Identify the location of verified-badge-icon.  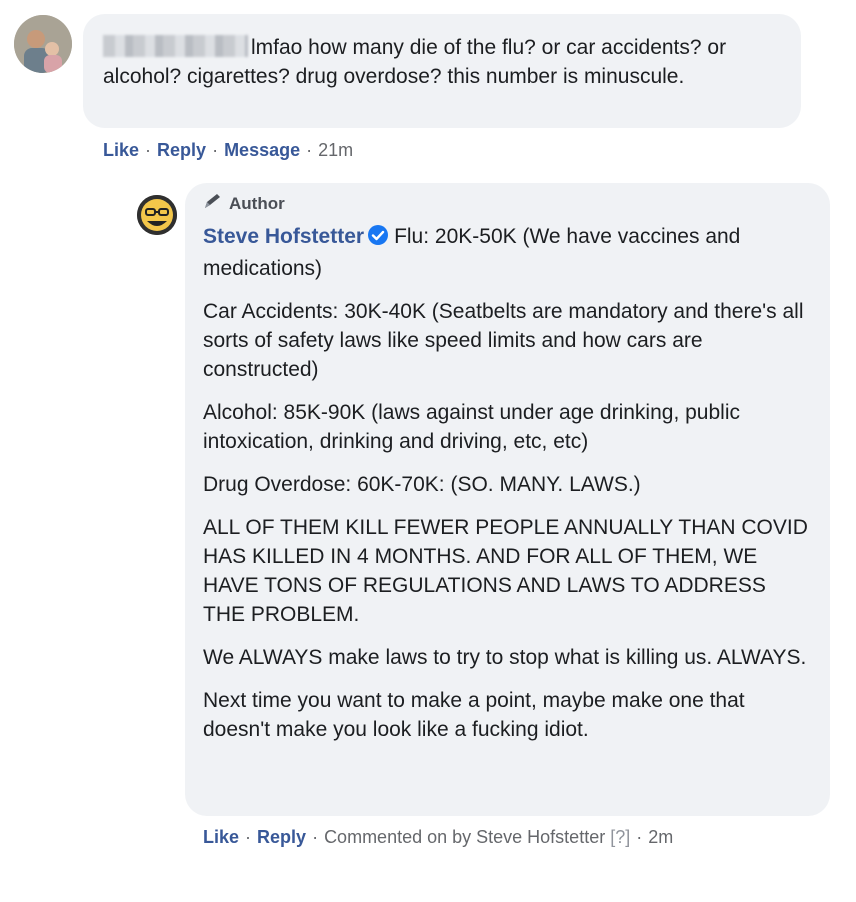
(378, 239).